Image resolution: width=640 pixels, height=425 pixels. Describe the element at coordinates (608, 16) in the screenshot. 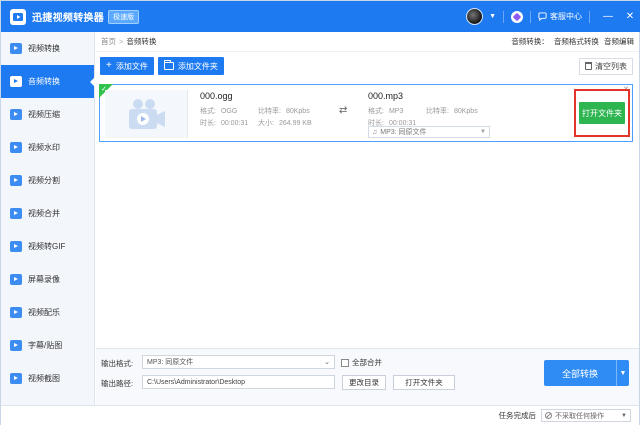

I see `minimize-button: —` at that location.